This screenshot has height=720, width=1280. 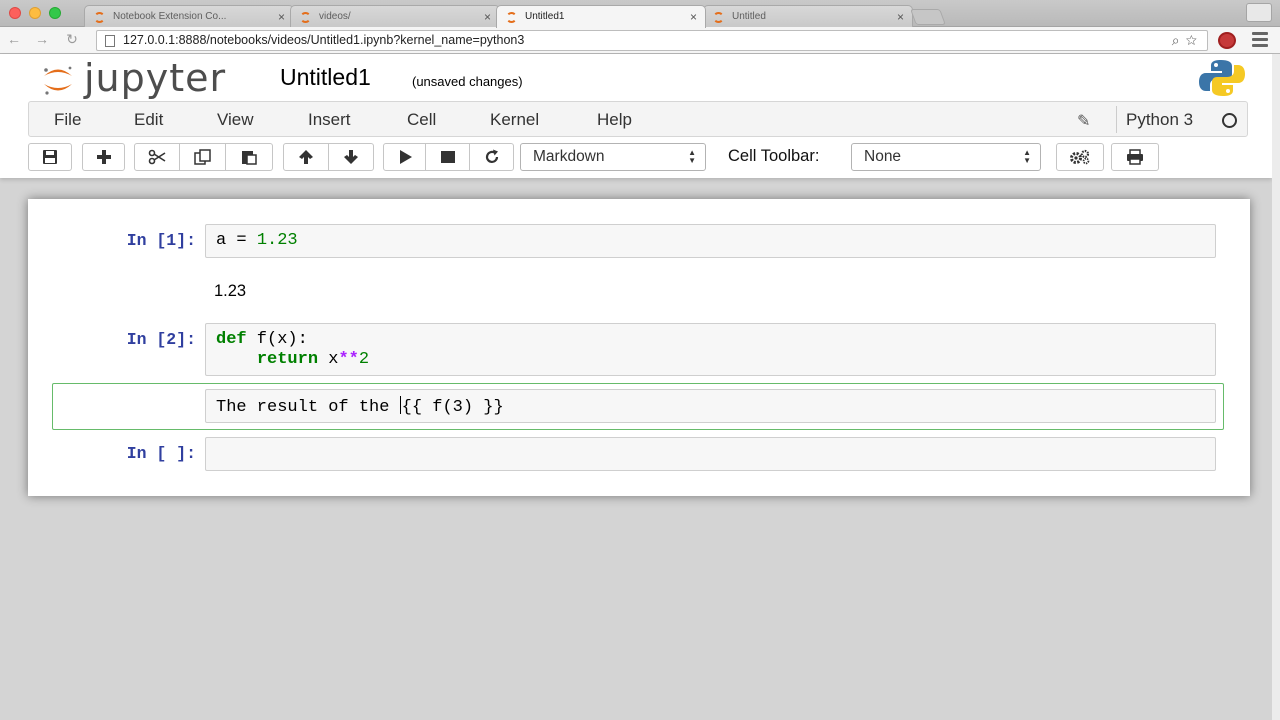 What do you see at coordinates (72, 39) in the screenshot?
I see `reload-icon: ↻` at bounding box center [72, 39].